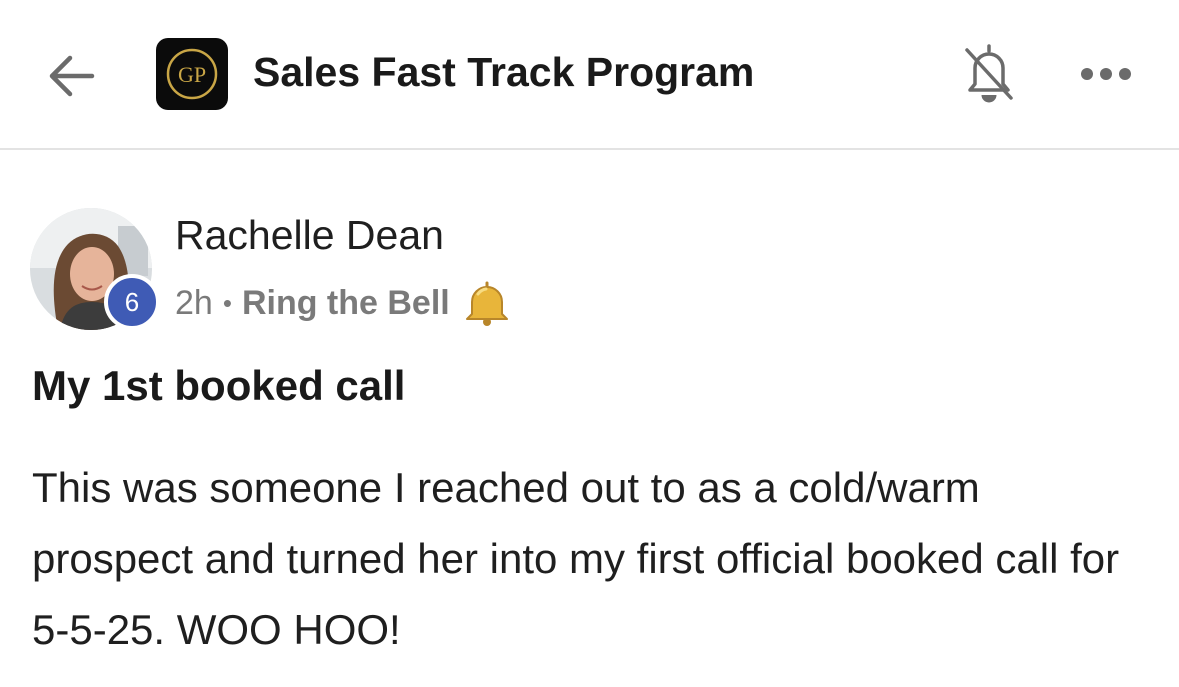 This screenshot has width=1179, height=687. I want to click on post-category: Ring the Bell, so click(346, 303).